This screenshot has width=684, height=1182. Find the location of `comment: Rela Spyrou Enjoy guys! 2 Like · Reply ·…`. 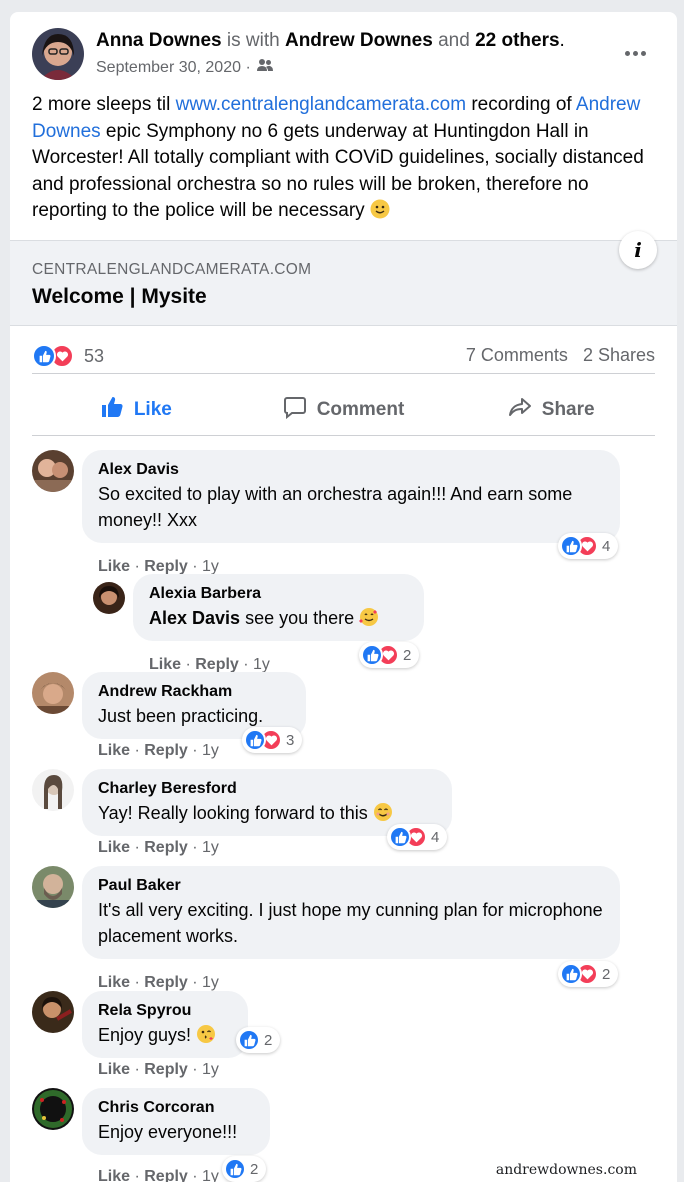

comment: Rela Spyrou Enjoy guys! 2 Like · Reply ·… is located at coordinates (347, 1041).